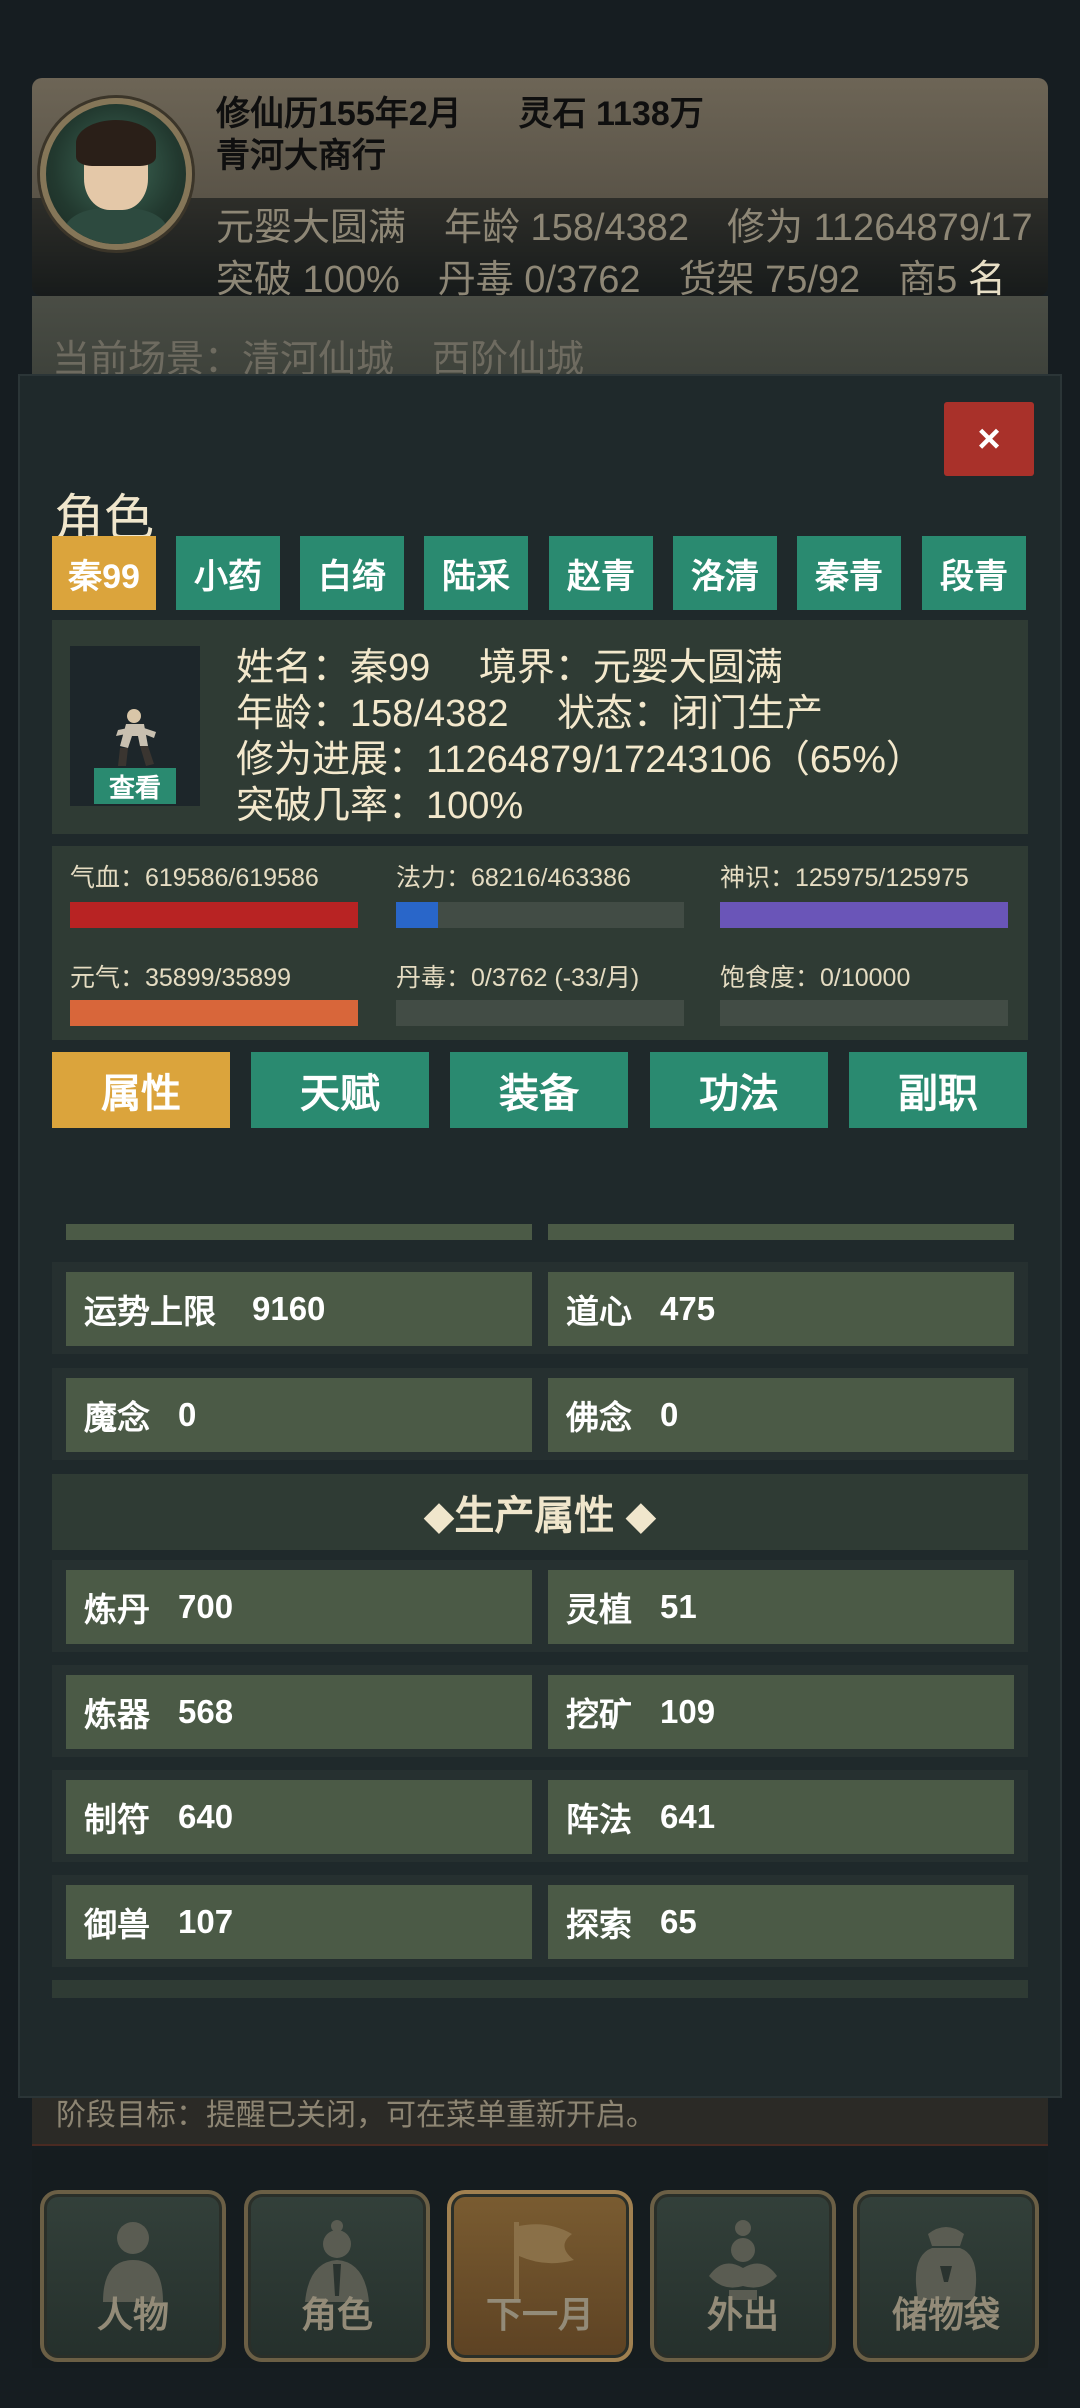 The image size is (1080, 2408). Describe the element at coordinates (150, 1311) in the screenshot. I see `attr-fortune-cap-label: 运势上限` at that location.